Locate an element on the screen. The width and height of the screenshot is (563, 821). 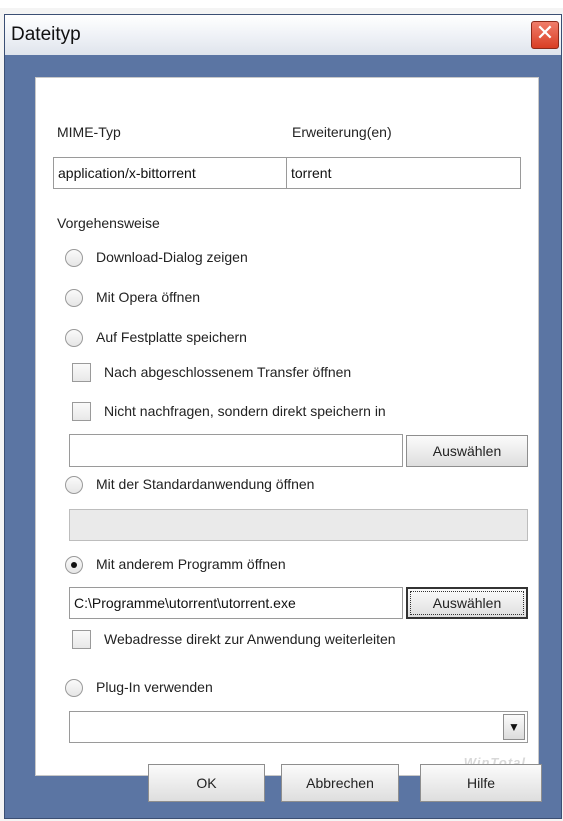
close-icon: ✕ is located at coordinates (545, 35).